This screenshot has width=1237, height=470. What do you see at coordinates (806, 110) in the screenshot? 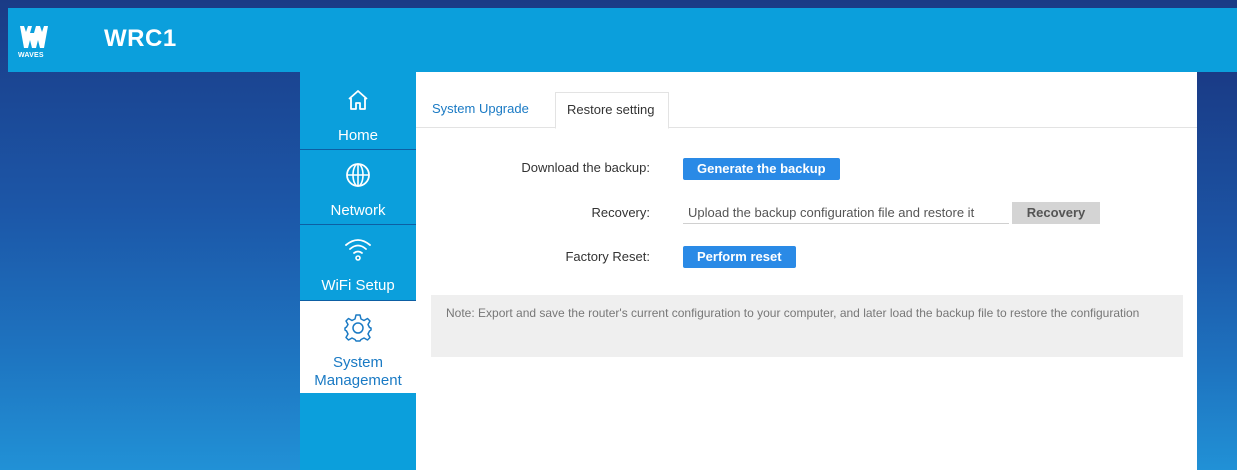
I see `tab-bar: System Upgrade Restore setting` at bounding box center [806, 110].